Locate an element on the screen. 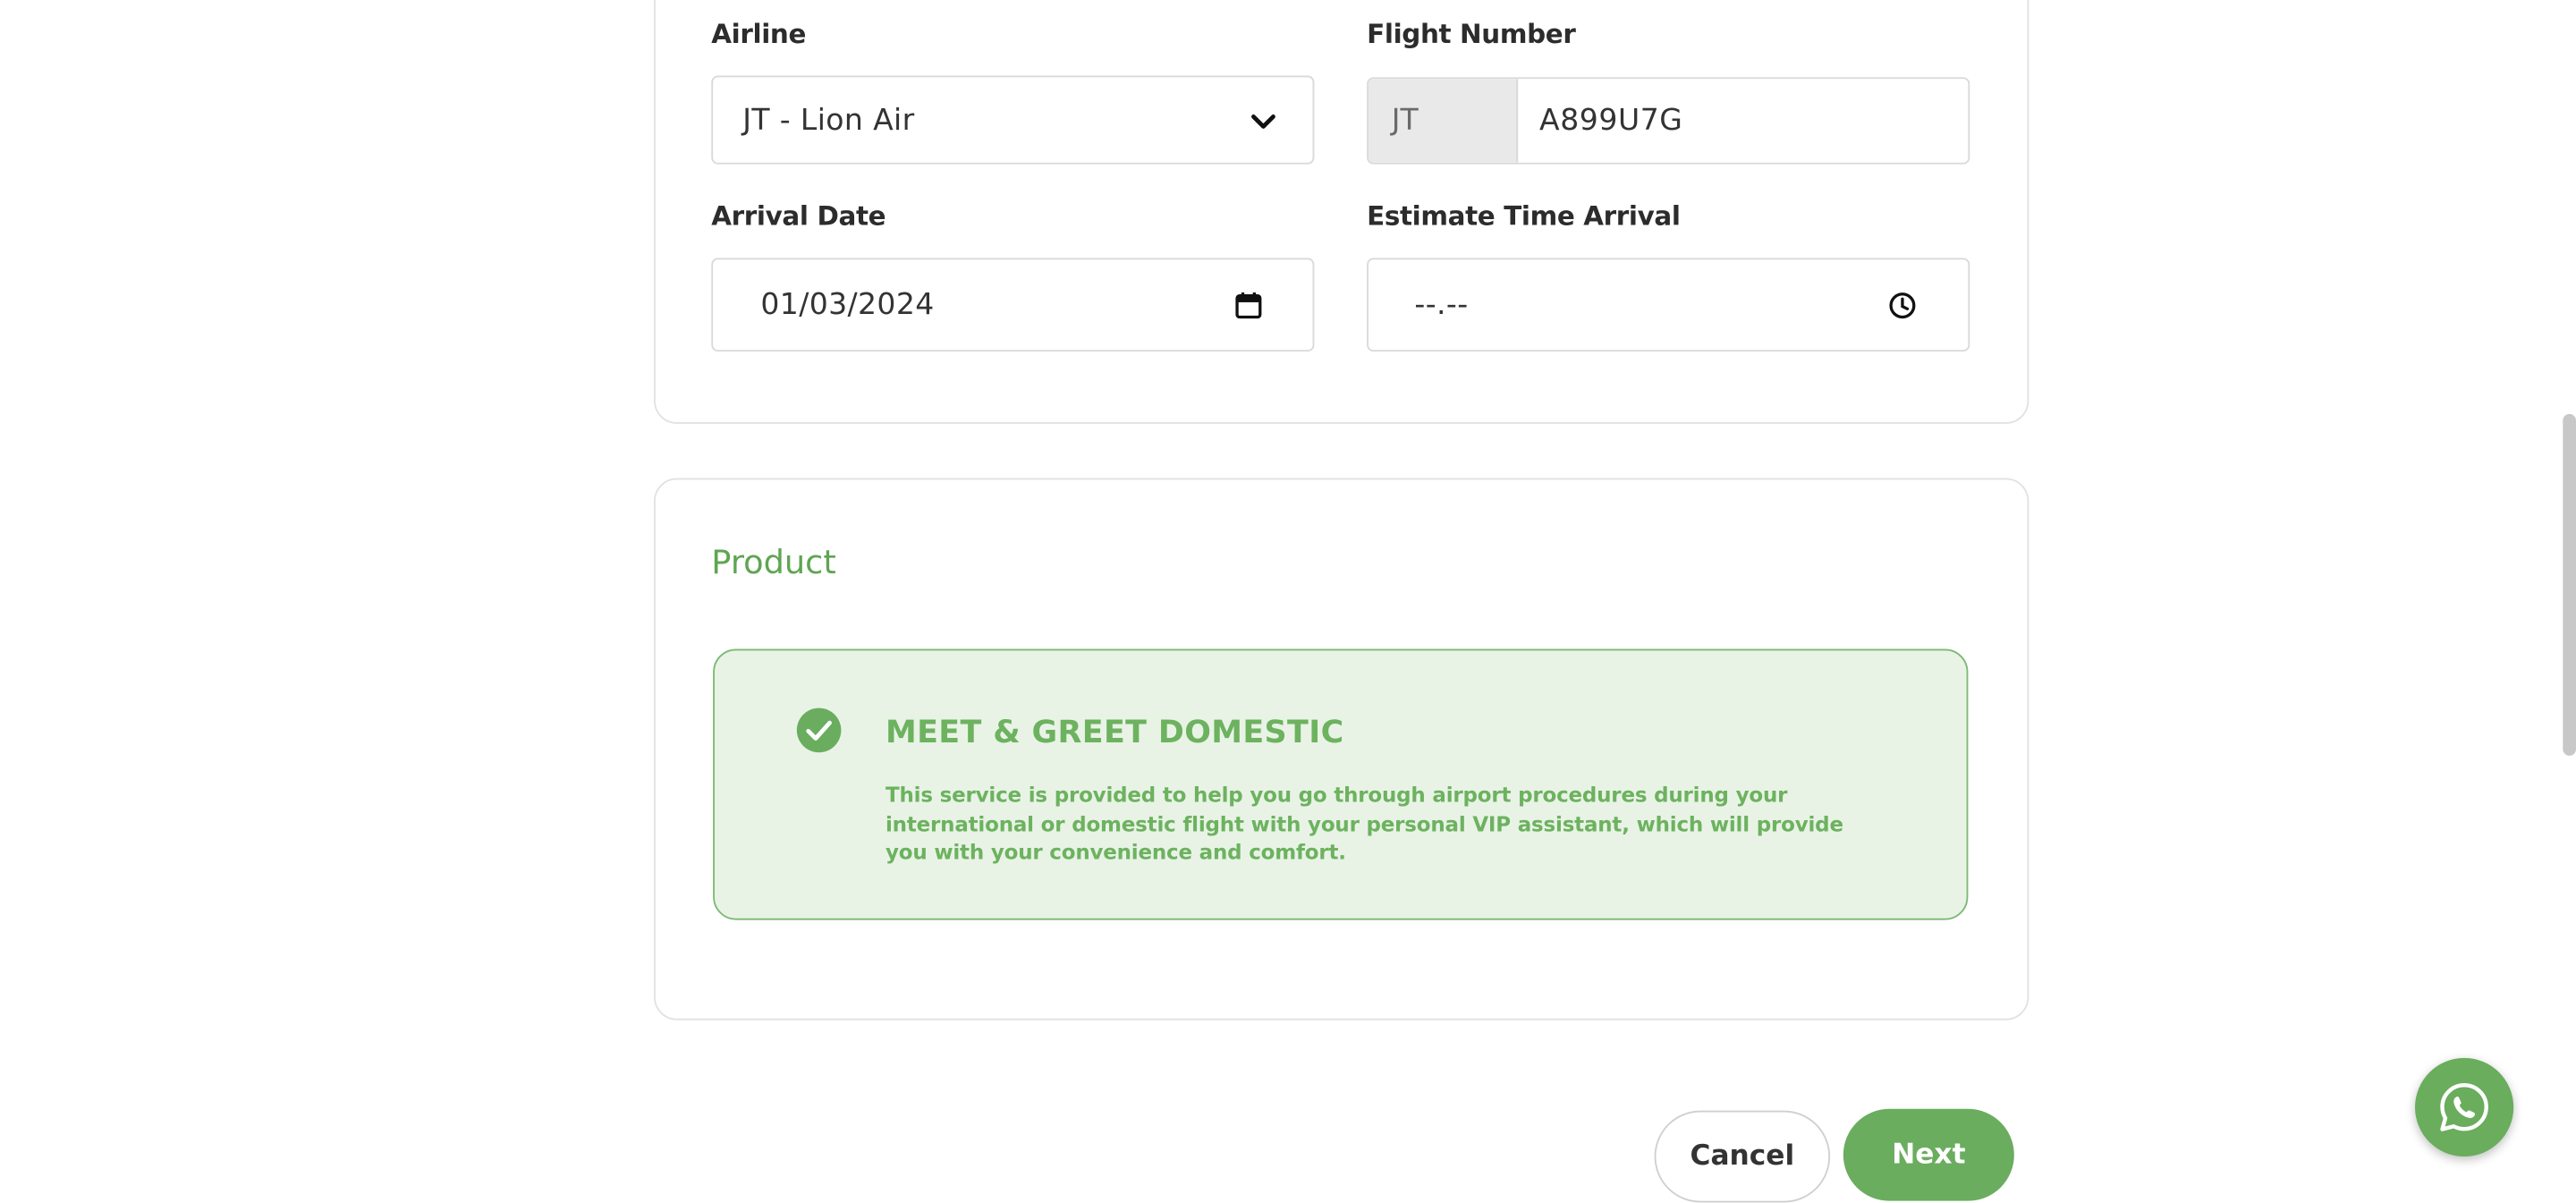 The height and width of the screenshot is (1203, 2576). airline-select: JT - Lion Air is located at coordinates (1013, 120).